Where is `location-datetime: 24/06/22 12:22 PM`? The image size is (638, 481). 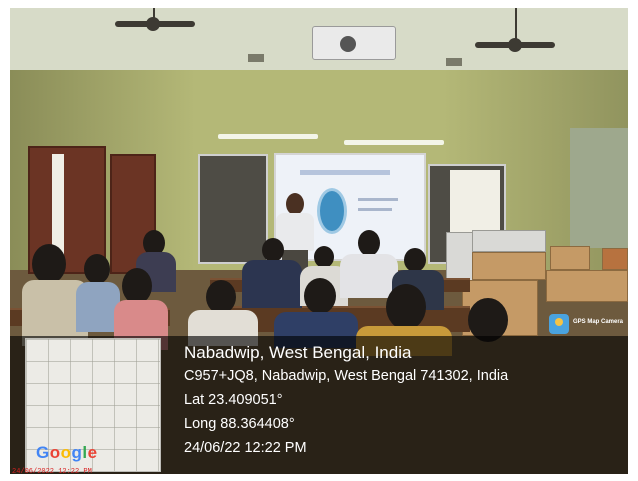 location-datetime: 24/06/22 12:22 PM is located at coordinates (245, 448).